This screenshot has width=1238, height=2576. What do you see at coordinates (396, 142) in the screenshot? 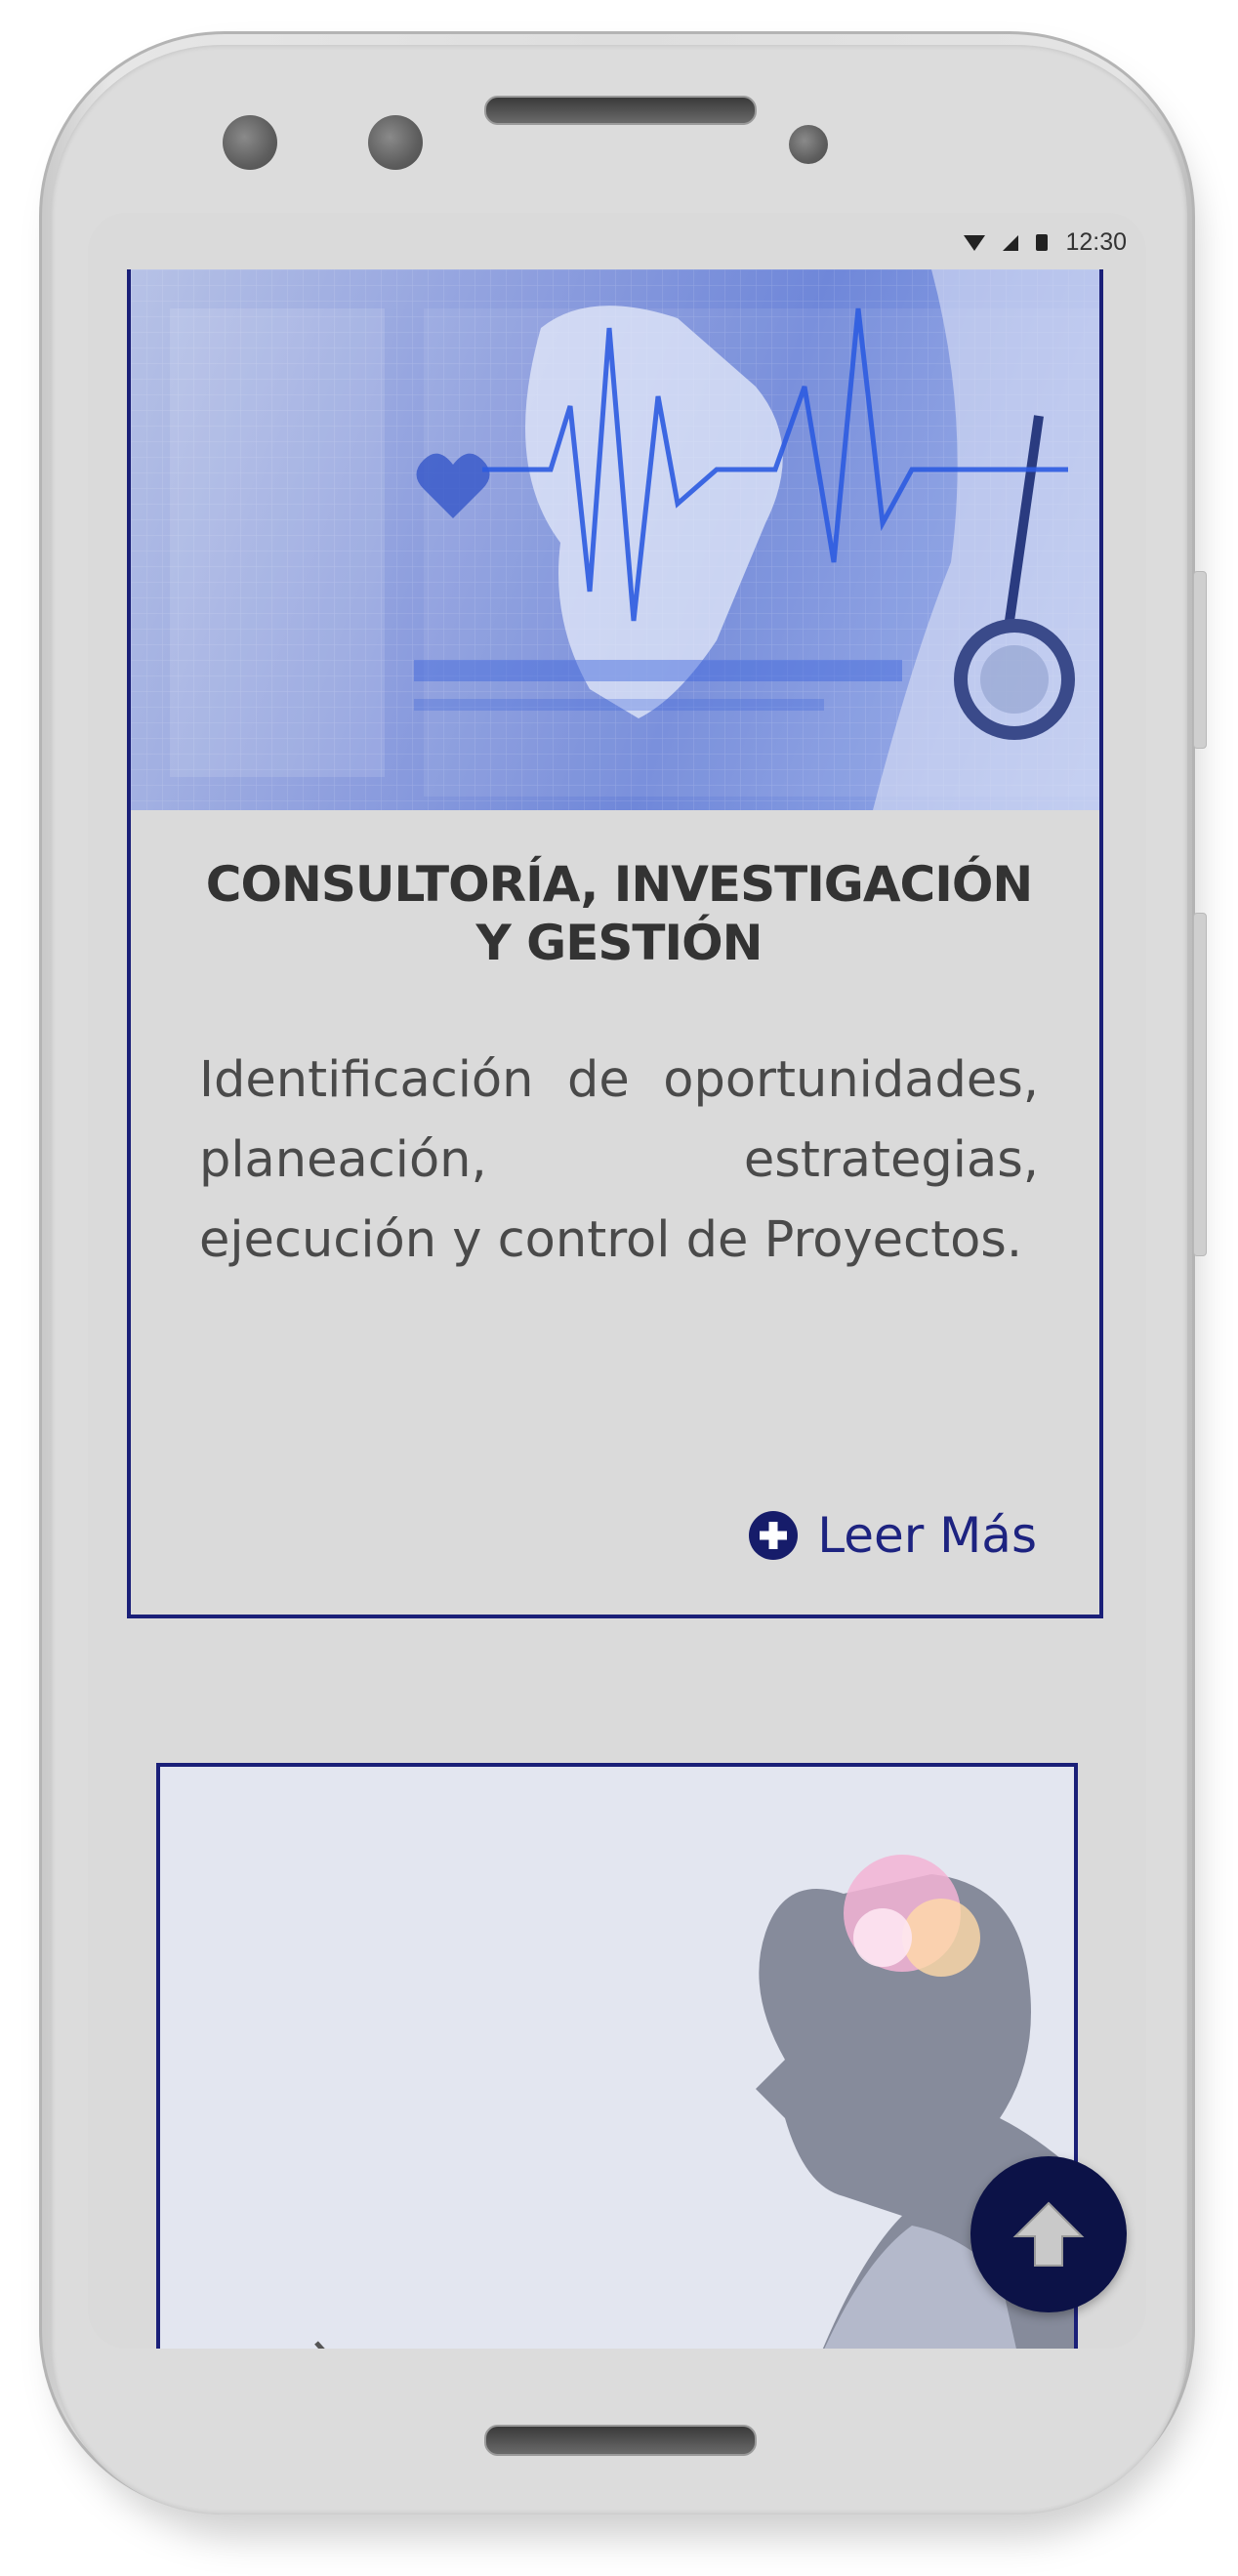
I see `sensor-icon` at bounding box center [396, 142].